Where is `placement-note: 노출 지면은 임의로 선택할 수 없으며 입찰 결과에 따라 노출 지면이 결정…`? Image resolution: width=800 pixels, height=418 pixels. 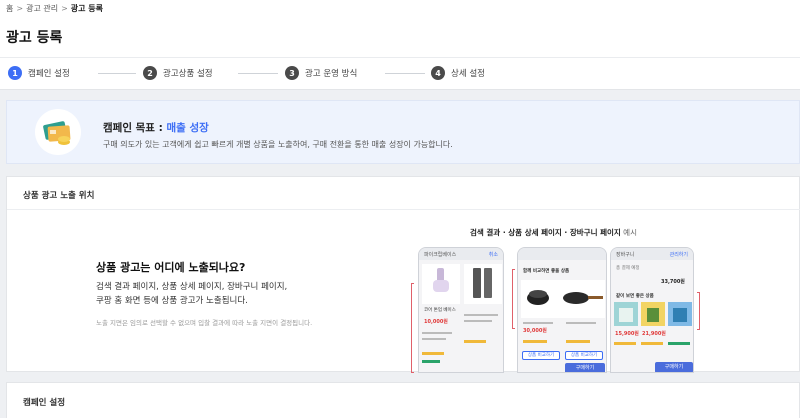
placement-note: 노출 지면은 임의로 선택할 수 없으며 입찰 결과에 따라 노출 지면이 결정… is located at coordinates (204, 323).